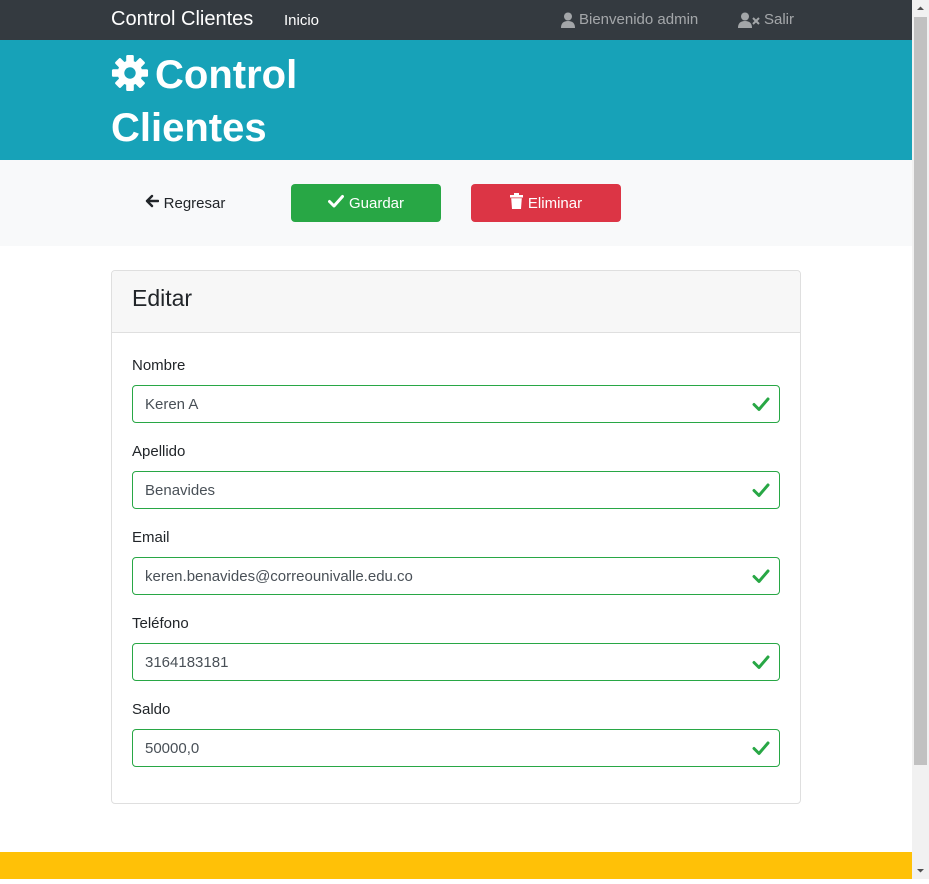 Image resolution: width=929 pixels, height=884 pixels. I want to click on scroll-down-icon, so click(920, 870).